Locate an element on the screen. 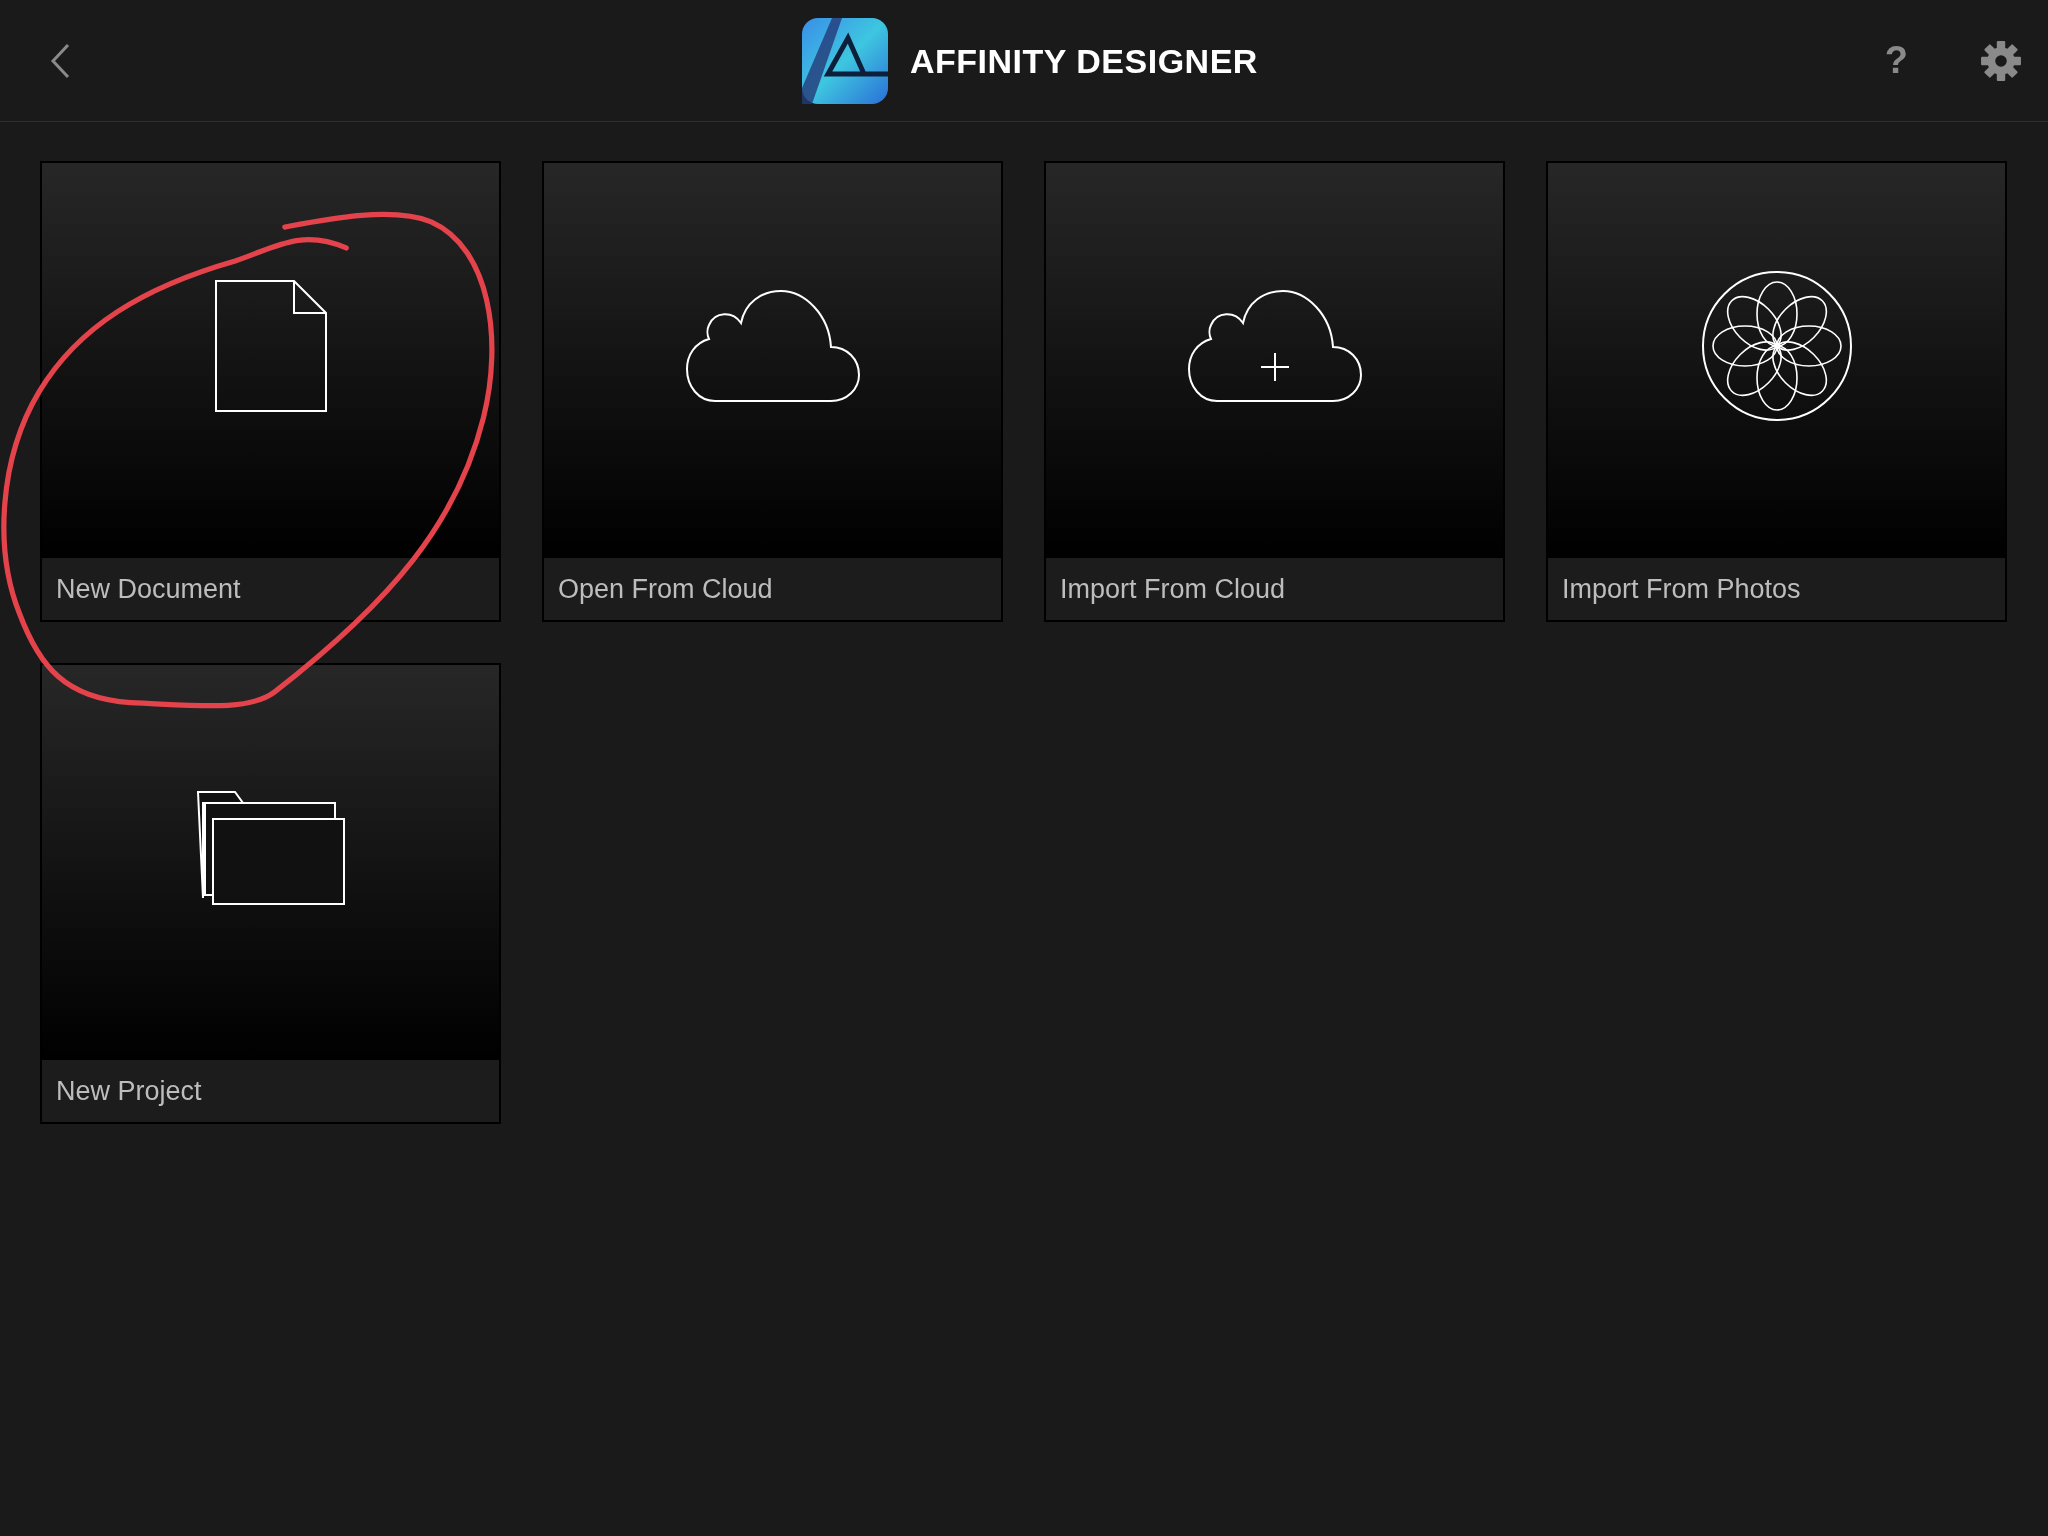 The height and width of the screenshot is (1536, 2048). settings-icon is located at coordinates (2001, 60).